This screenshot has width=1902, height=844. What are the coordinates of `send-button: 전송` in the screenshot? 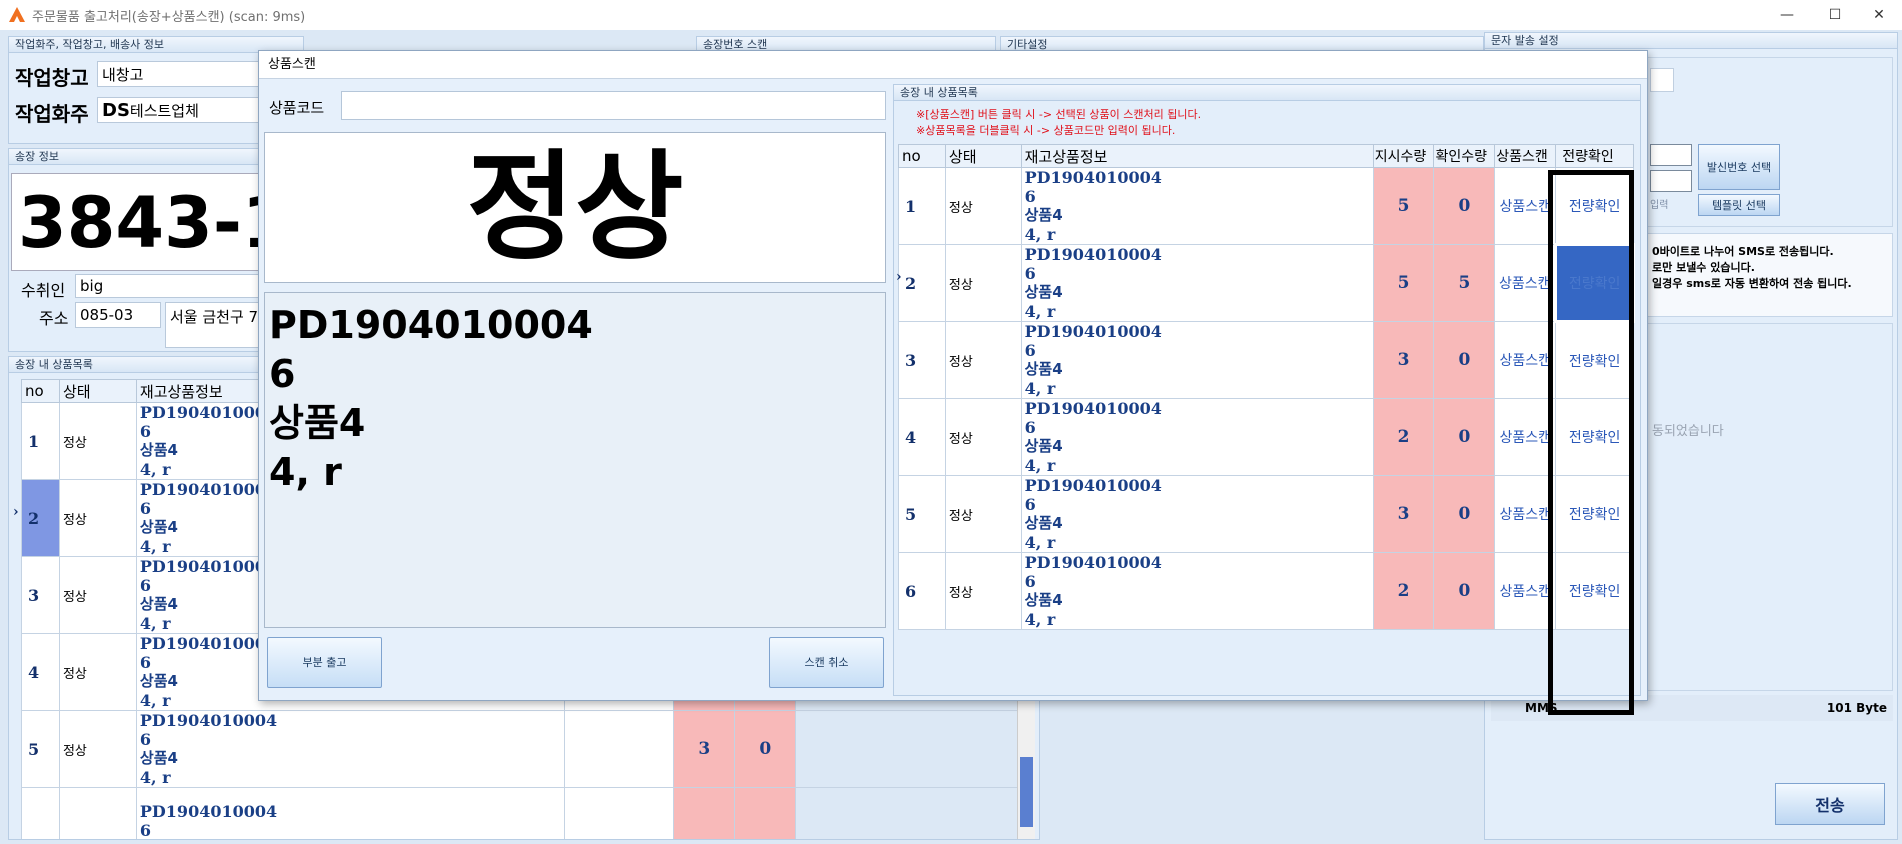 It's located at (1830, 804).